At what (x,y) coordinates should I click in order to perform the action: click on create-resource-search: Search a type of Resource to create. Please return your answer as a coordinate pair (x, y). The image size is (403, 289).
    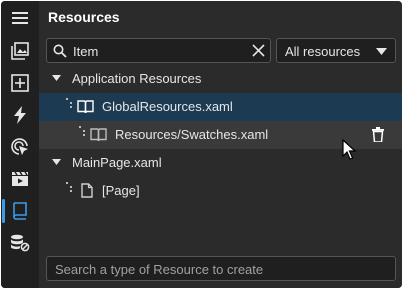
    Looking at the image, I should click on (221, 268).